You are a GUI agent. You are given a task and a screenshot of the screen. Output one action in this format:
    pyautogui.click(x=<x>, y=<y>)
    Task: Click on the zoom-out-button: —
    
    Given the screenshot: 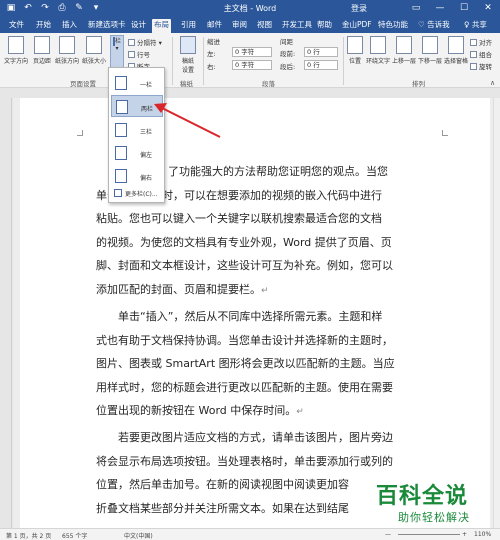 What is the action you would take?
    pyautogui.click(x=388, y=534)
    